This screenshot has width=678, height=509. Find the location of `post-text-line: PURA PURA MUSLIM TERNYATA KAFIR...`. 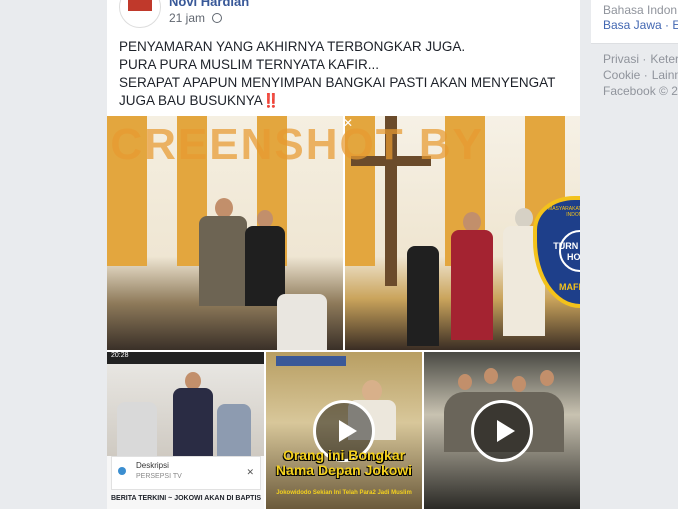

post-text-line: PURA PURA MUSLIM TERNYATA KAFIR... is located at coordinates (249, 64).